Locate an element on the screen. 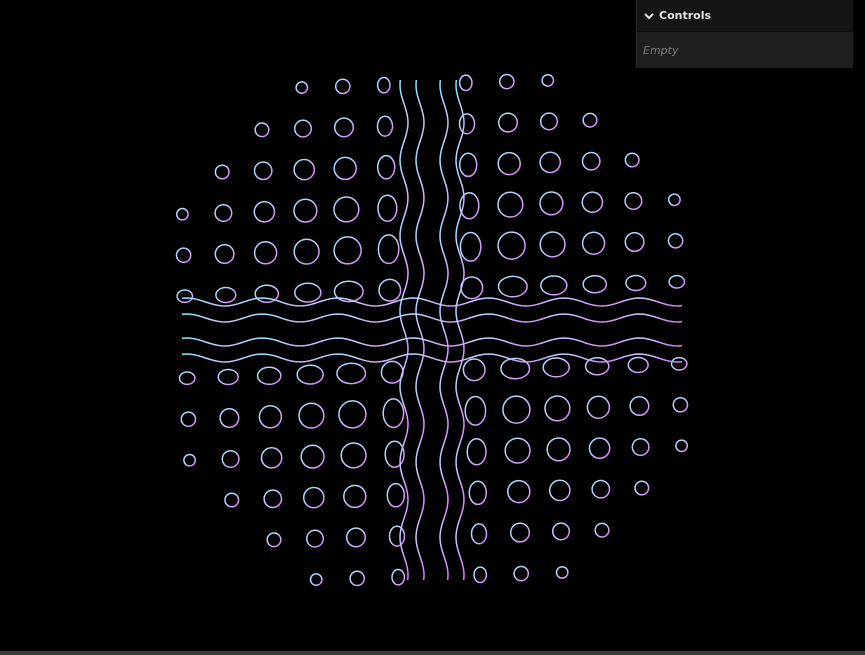 The width and height of the screenshot is (865, 655). controls-header: Controls is located at coordinates (745, 16).